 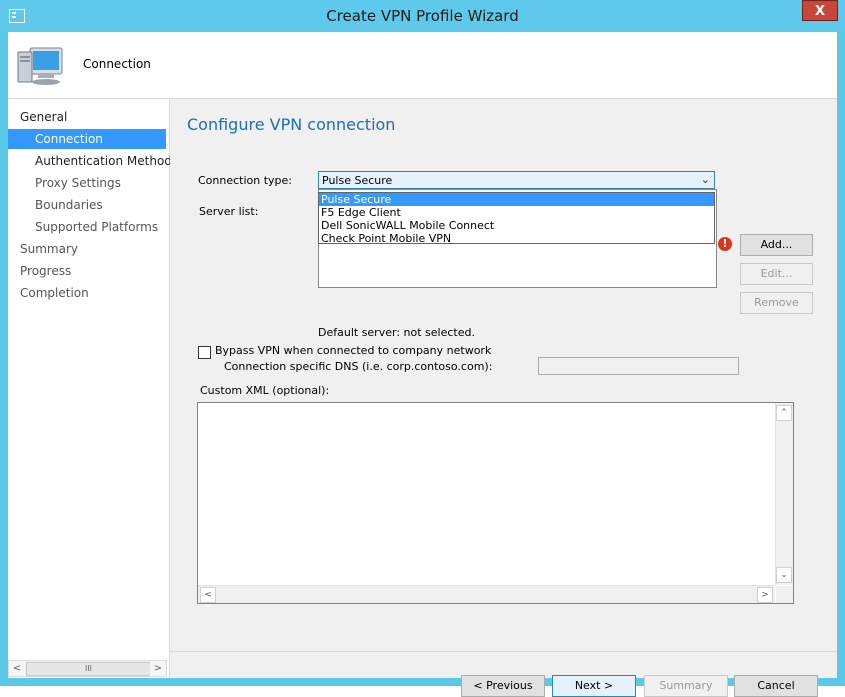 I want to click on default-server-text: Default server: not selected., so click(x=396, y=332).